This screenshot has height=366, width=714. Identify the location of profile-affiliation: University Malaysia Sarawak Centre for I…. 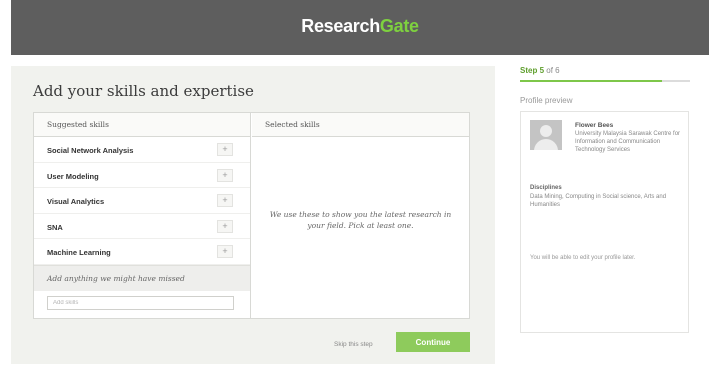
(628, 142).